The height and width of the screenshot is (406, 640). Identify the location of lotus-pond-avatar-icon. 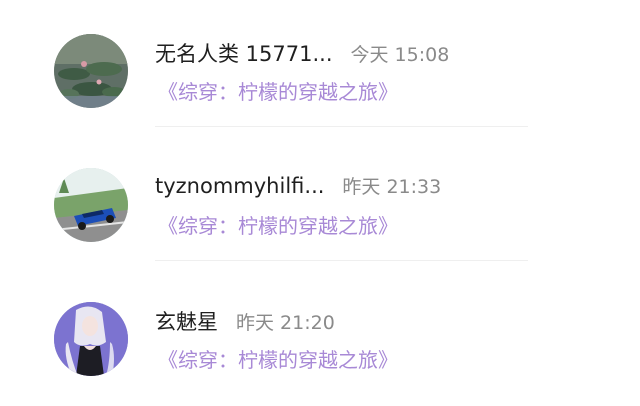
(91, 71).